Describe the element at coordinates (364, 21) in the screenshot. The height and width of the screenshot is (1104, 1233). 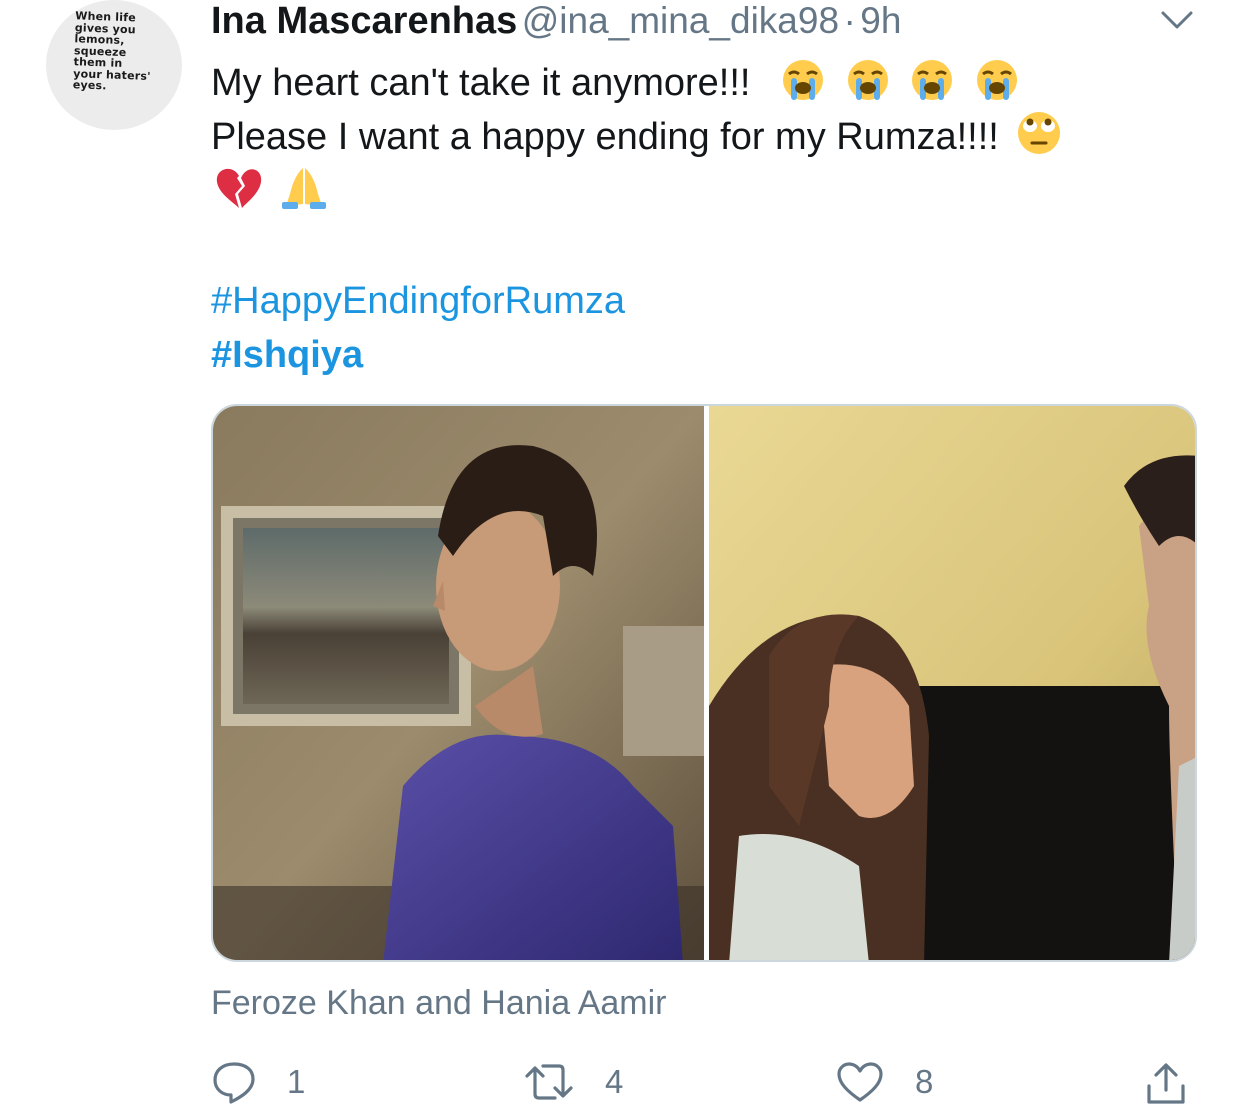
I see `author-name: Ina Mascarenhas` at that location.